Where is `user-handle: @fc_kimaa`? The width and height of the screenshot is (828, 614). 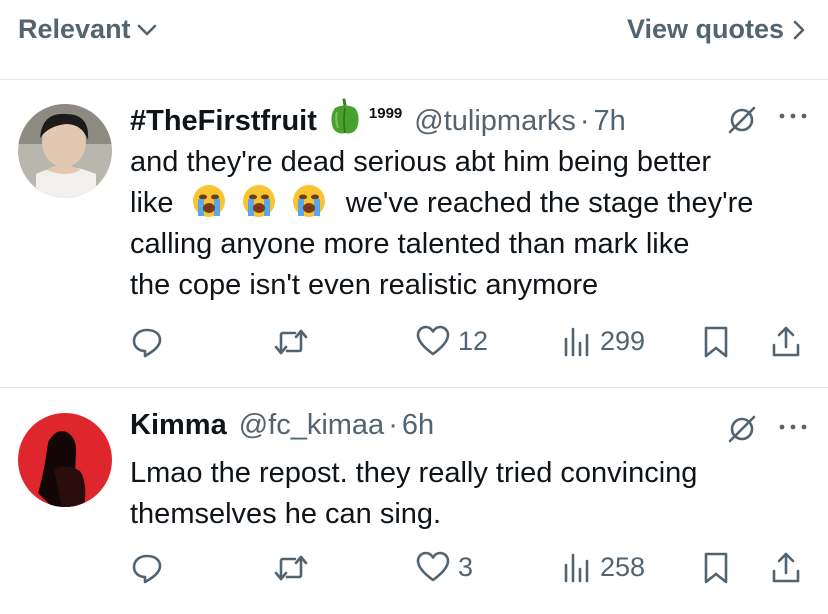
user-handle: @fc_kimaa is located at coordinates (311, 425).